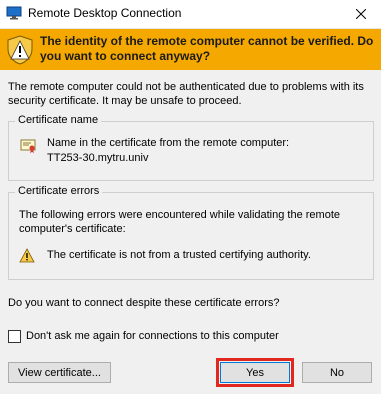  I want to click on no-button: No, so click(337, 372).